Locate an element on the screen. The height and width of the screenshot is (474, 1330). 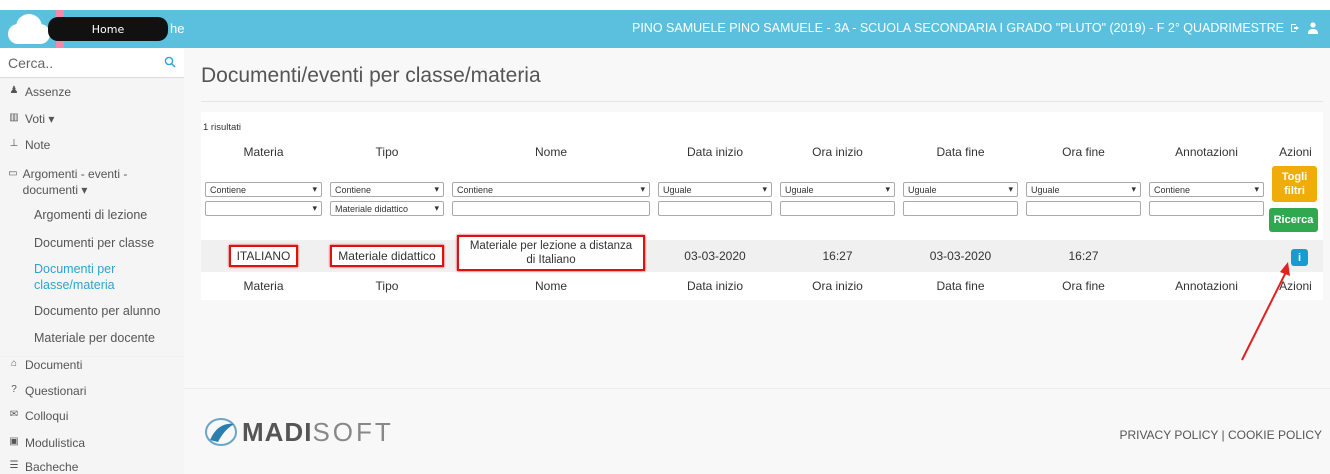
filter-annotazioni-input is located at coordinates (1206, 208).